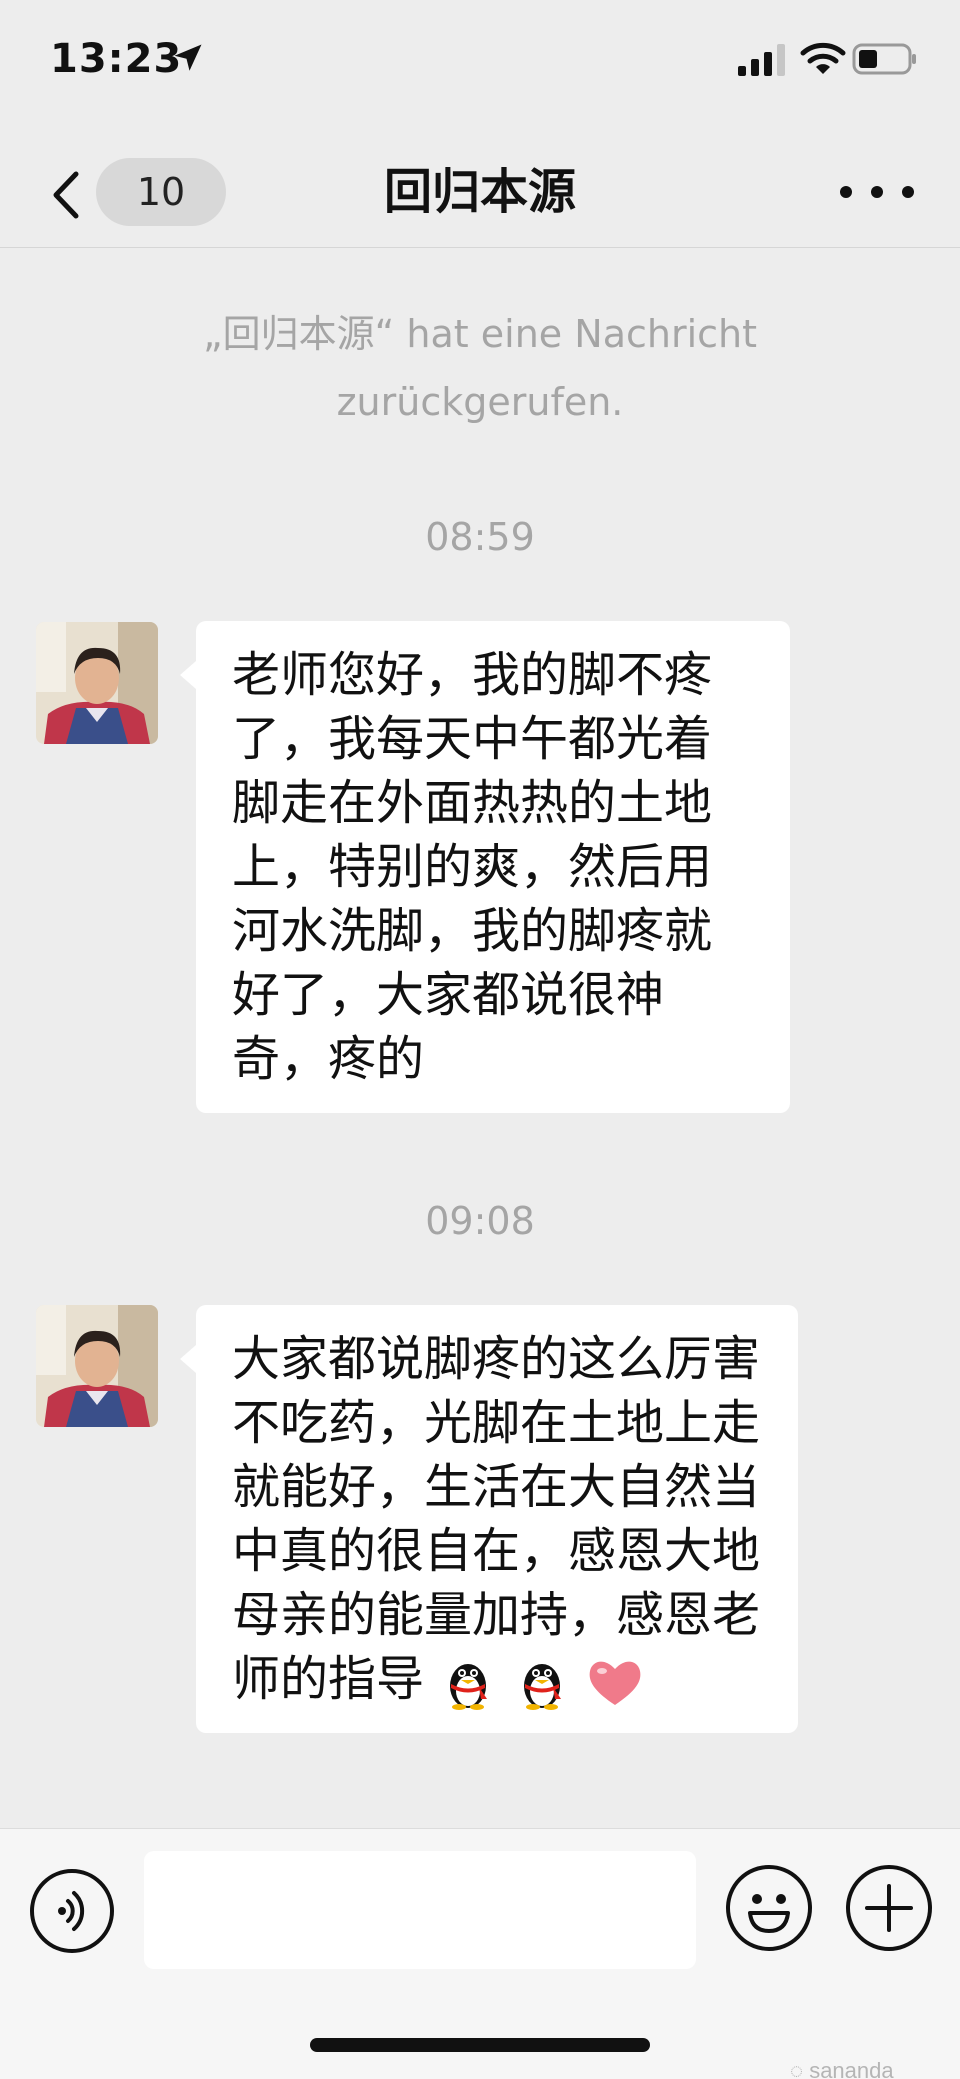 Image resolution: width=960 pixels, height=2079 pixels. I want to click on voice-input-button, so click(72, 1911).